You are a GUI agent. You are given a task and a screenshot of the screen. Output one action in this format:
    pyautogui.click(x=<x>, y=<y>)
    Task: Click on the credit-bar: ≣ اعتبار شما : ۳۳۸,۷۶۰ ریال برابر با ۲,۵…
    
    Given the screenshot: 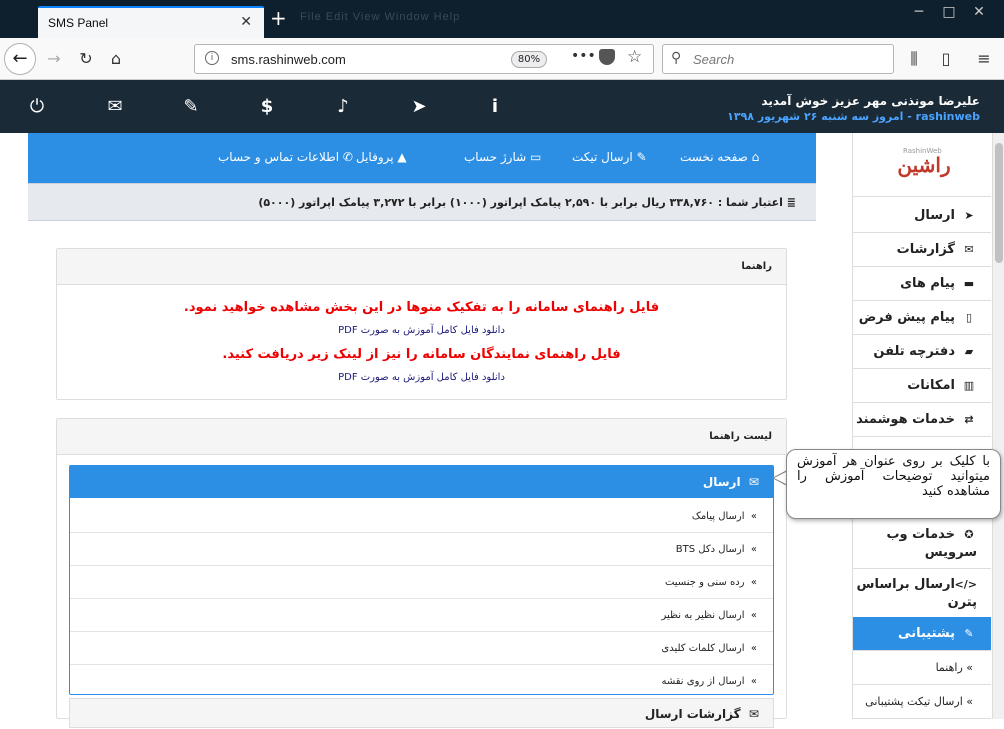 What is the action you would take?
    pyautogui.click(x=422, y=202)
    